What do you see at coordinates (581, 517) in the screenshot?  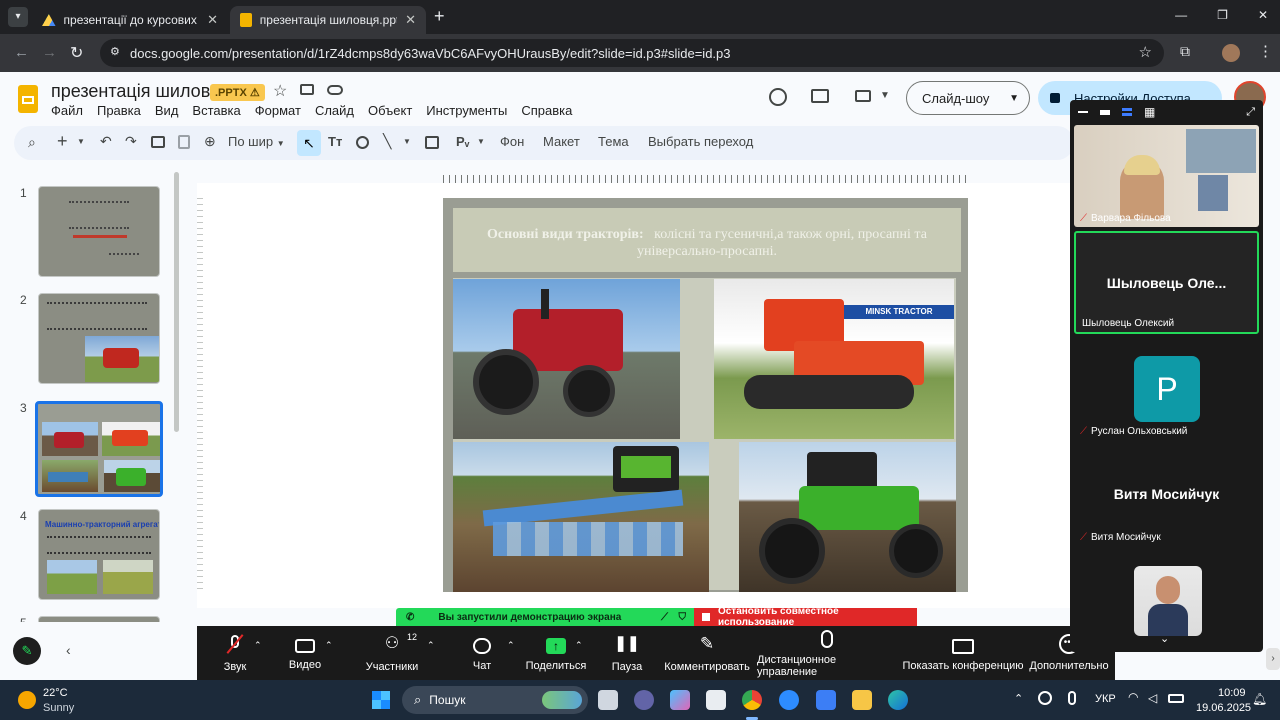 I see `plough-tractor-image` at bounding box center [581, 517].